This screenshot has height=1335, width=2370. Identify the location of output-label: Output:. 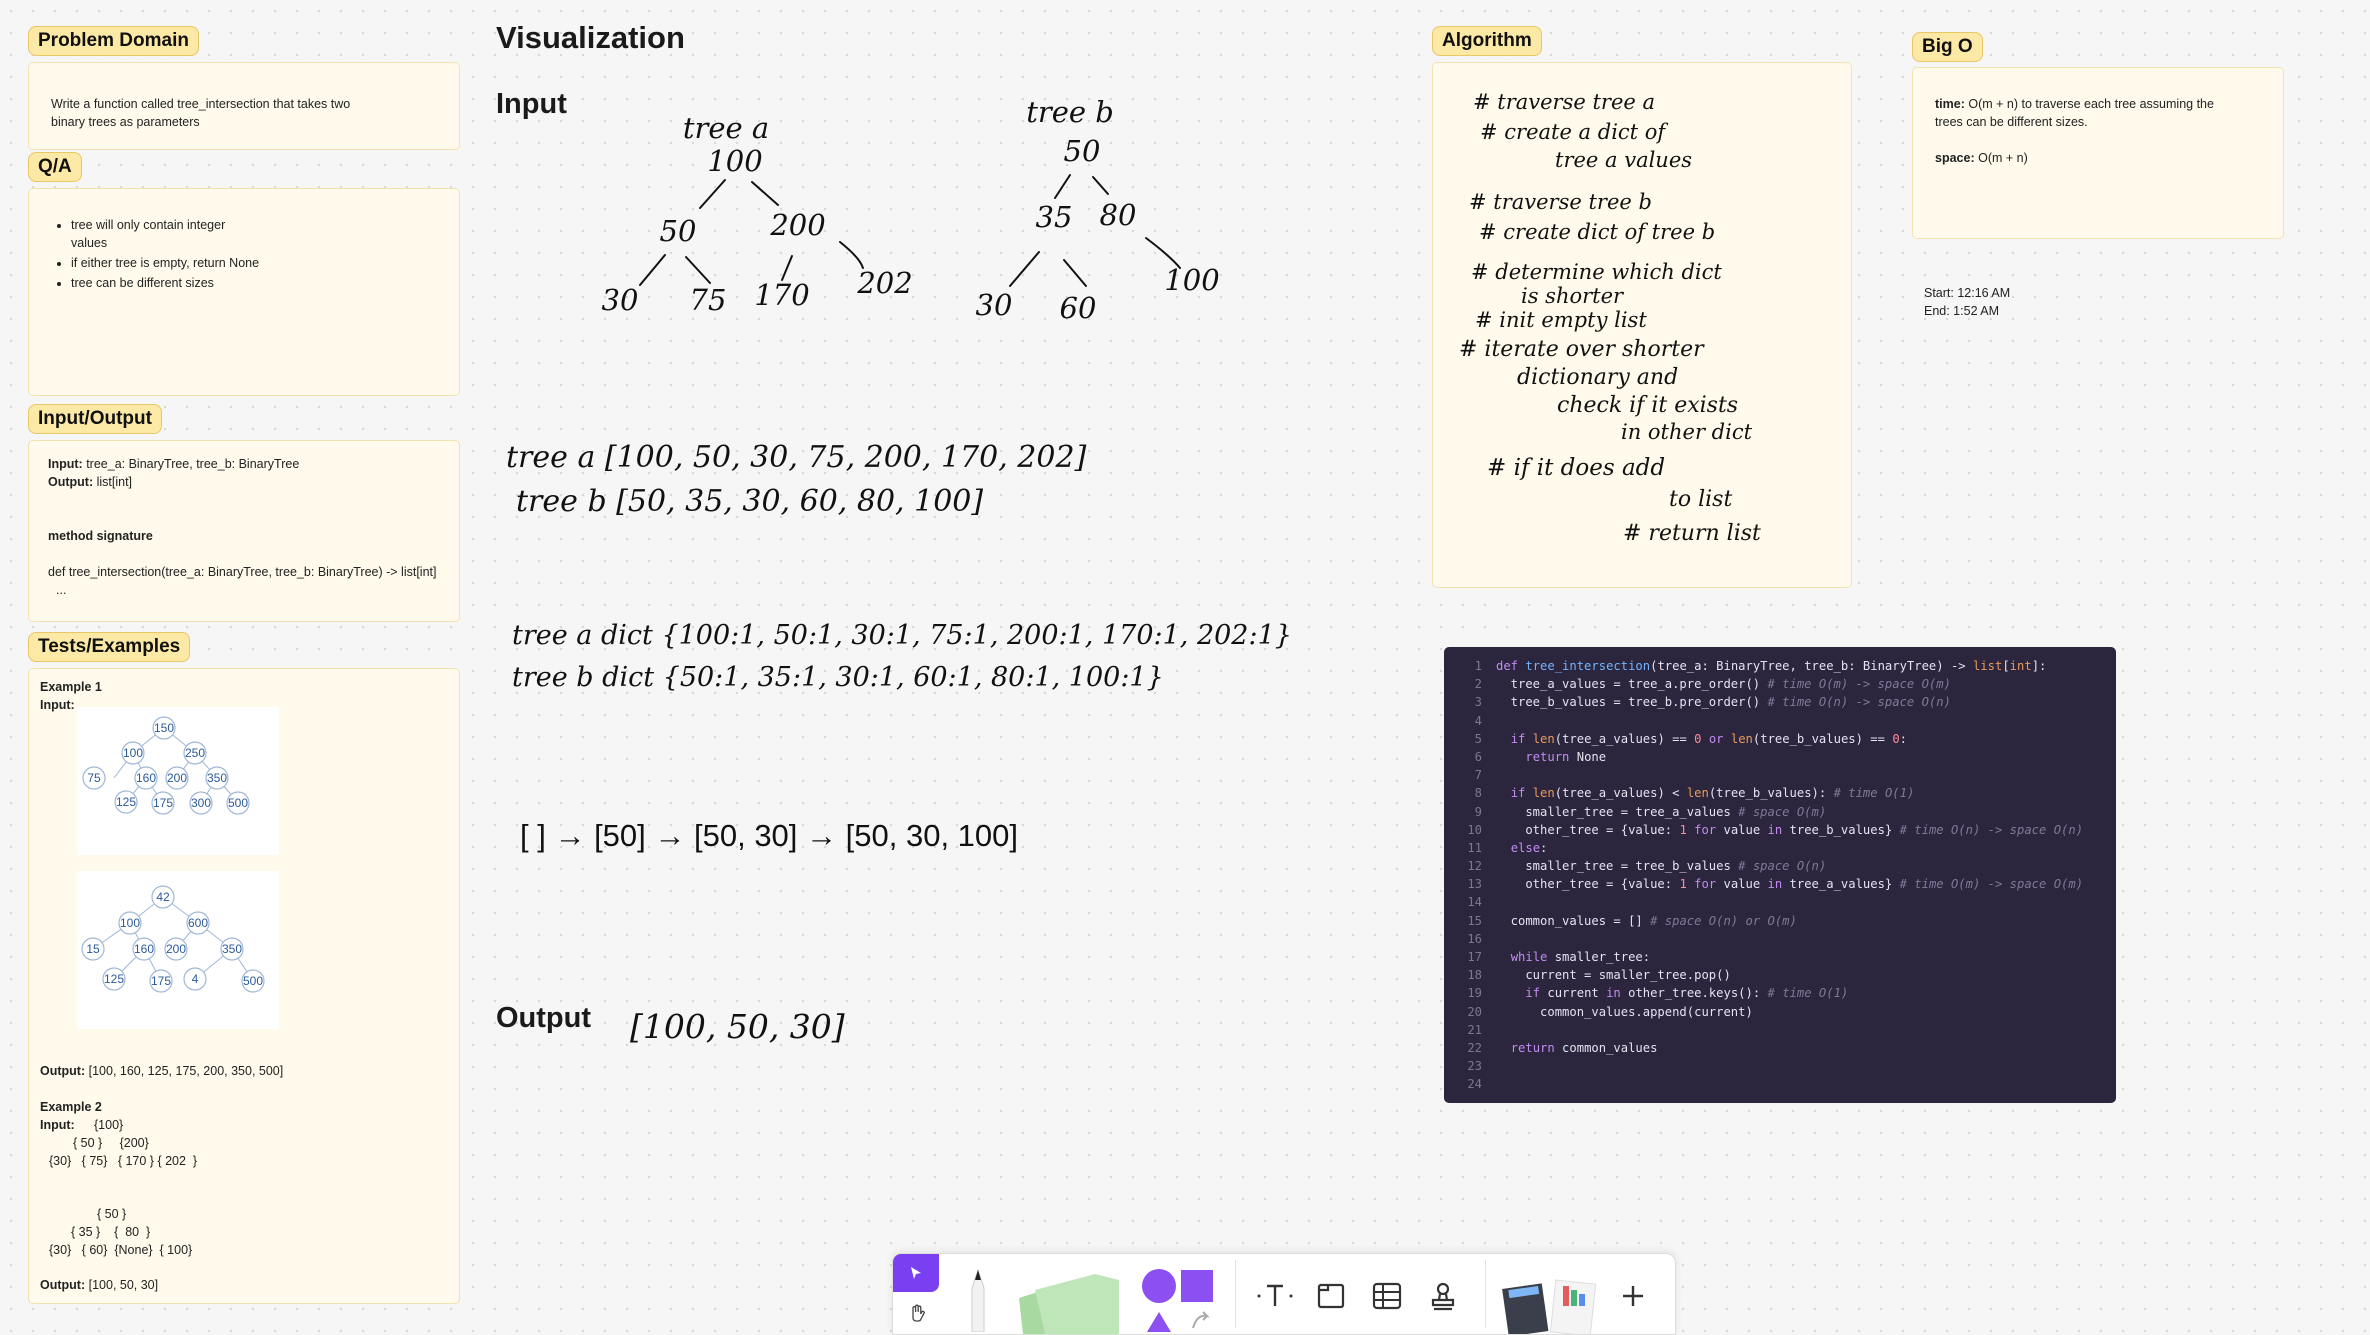
(71, 482).